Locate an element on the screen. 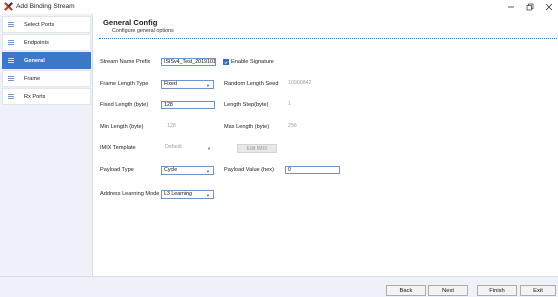 This screenshot has height=297, width=558. restore-icon is located at coordinates (529, 6).